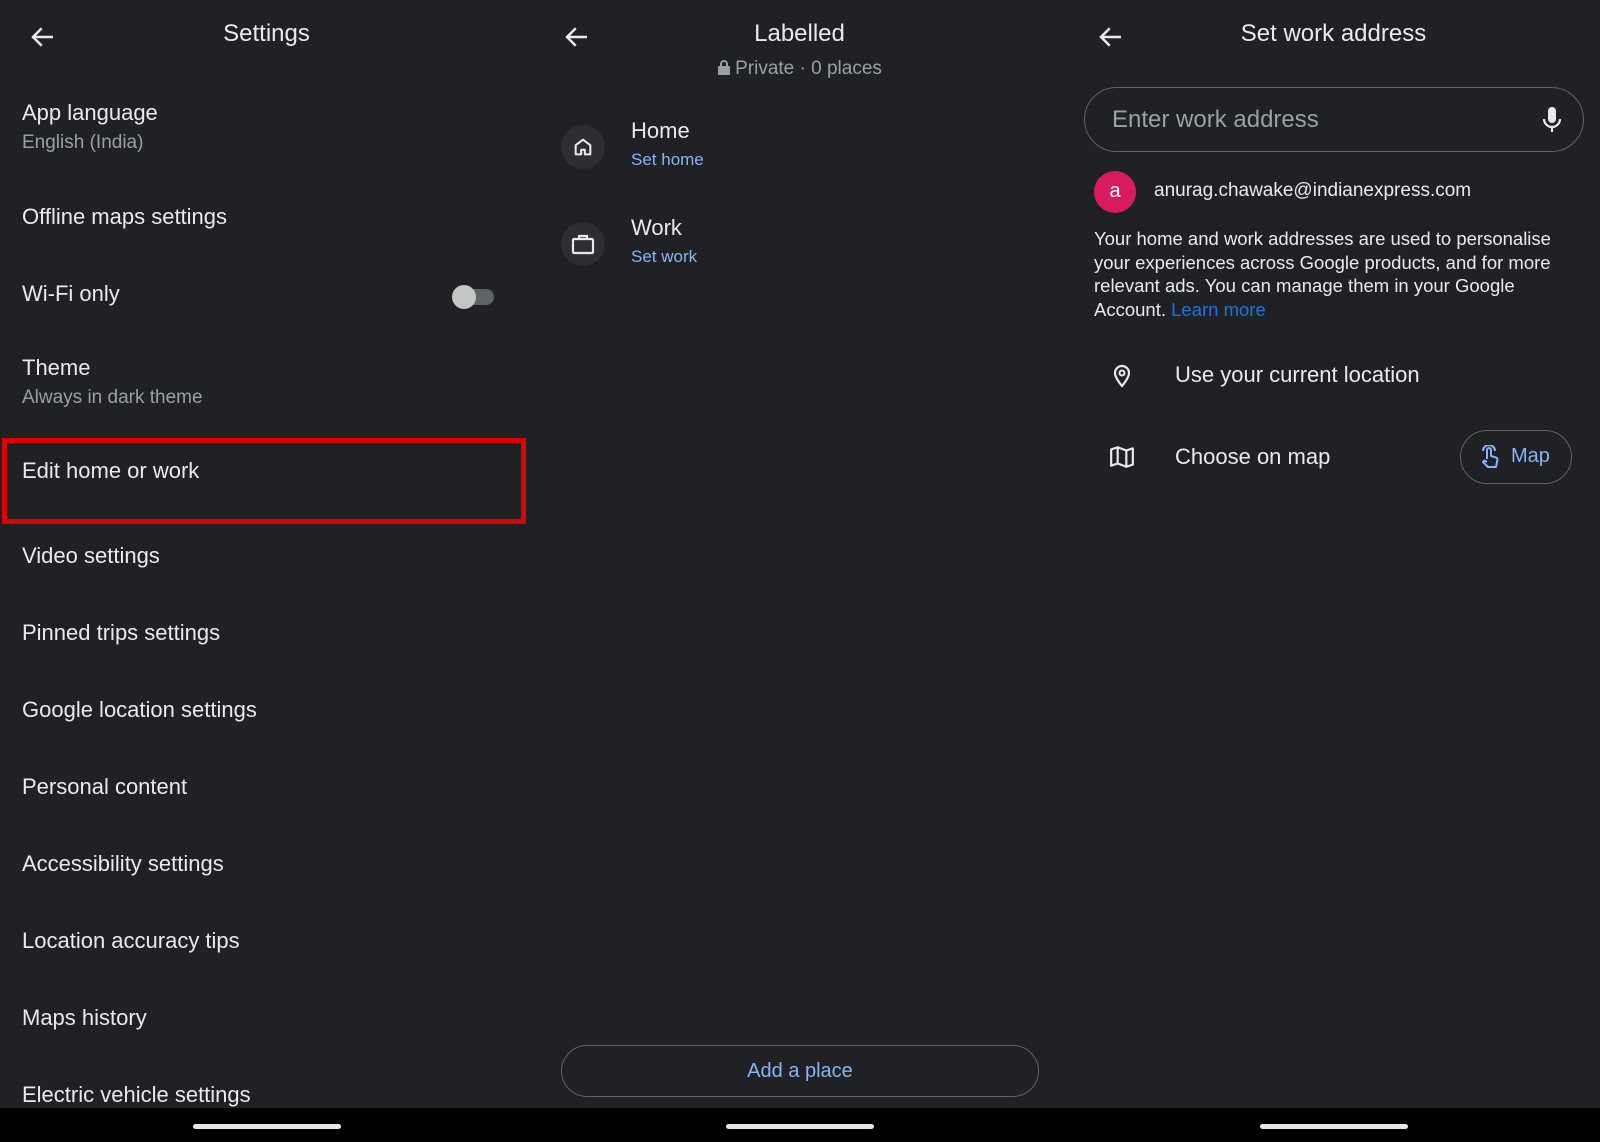 The width and height of the screenshot is (1600, 1142). What do you see at coordinates (131, 940) in the screenshot?
I see `item-label: Location accuracy tips` at bounding box center [131, 940].